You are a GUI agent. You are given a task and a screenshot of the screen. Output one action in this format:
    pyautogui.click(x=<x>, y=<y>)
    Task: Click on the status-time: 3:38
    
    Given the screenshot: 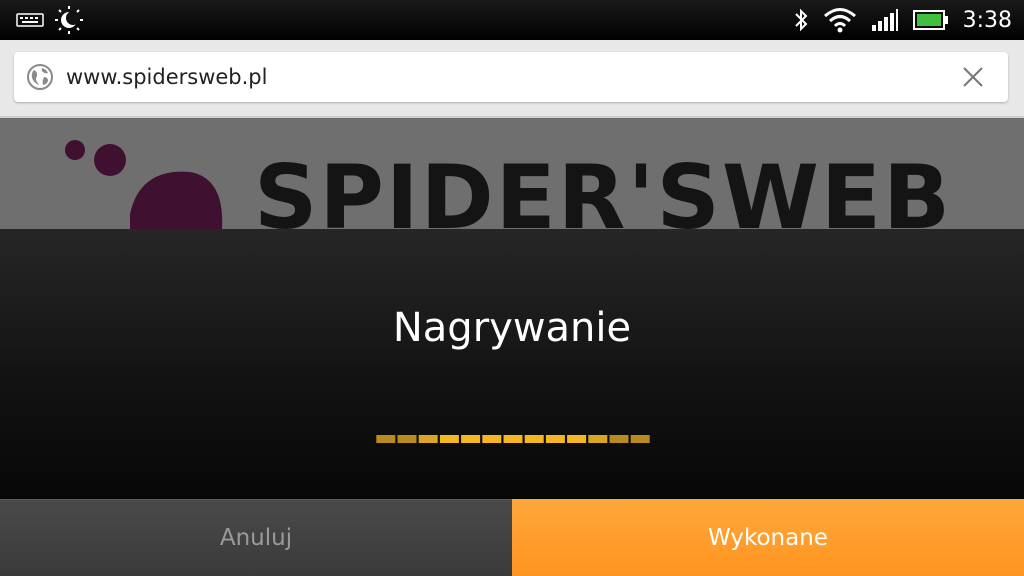 What is the action you would take?
    pyautogui.click(x=987, y=20)
    